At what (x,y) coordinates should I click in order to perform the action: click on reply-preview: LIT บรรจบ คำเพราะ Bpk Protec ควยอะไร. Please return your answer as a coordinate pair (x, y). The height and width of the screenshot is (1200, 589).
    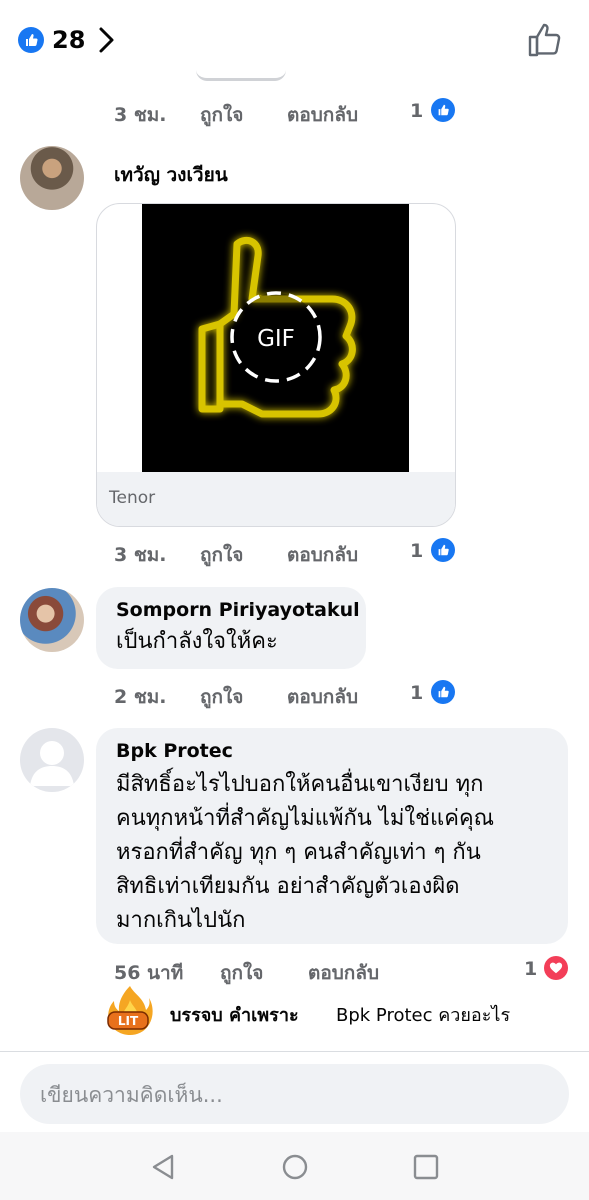
    Looking at the image, I should click on (344, 1009).